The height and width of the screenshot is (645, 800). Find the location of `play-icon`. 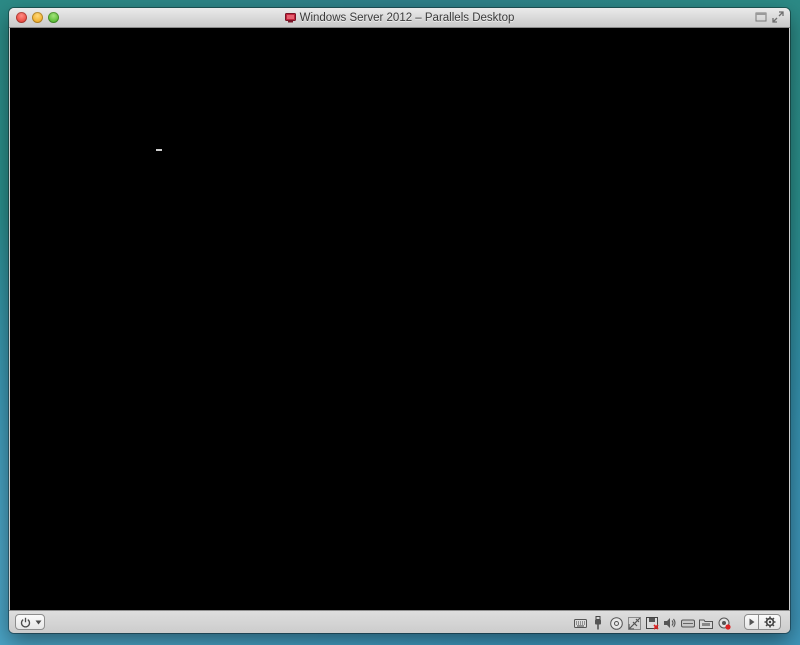

play-icon is located at coordinates (751, 622).